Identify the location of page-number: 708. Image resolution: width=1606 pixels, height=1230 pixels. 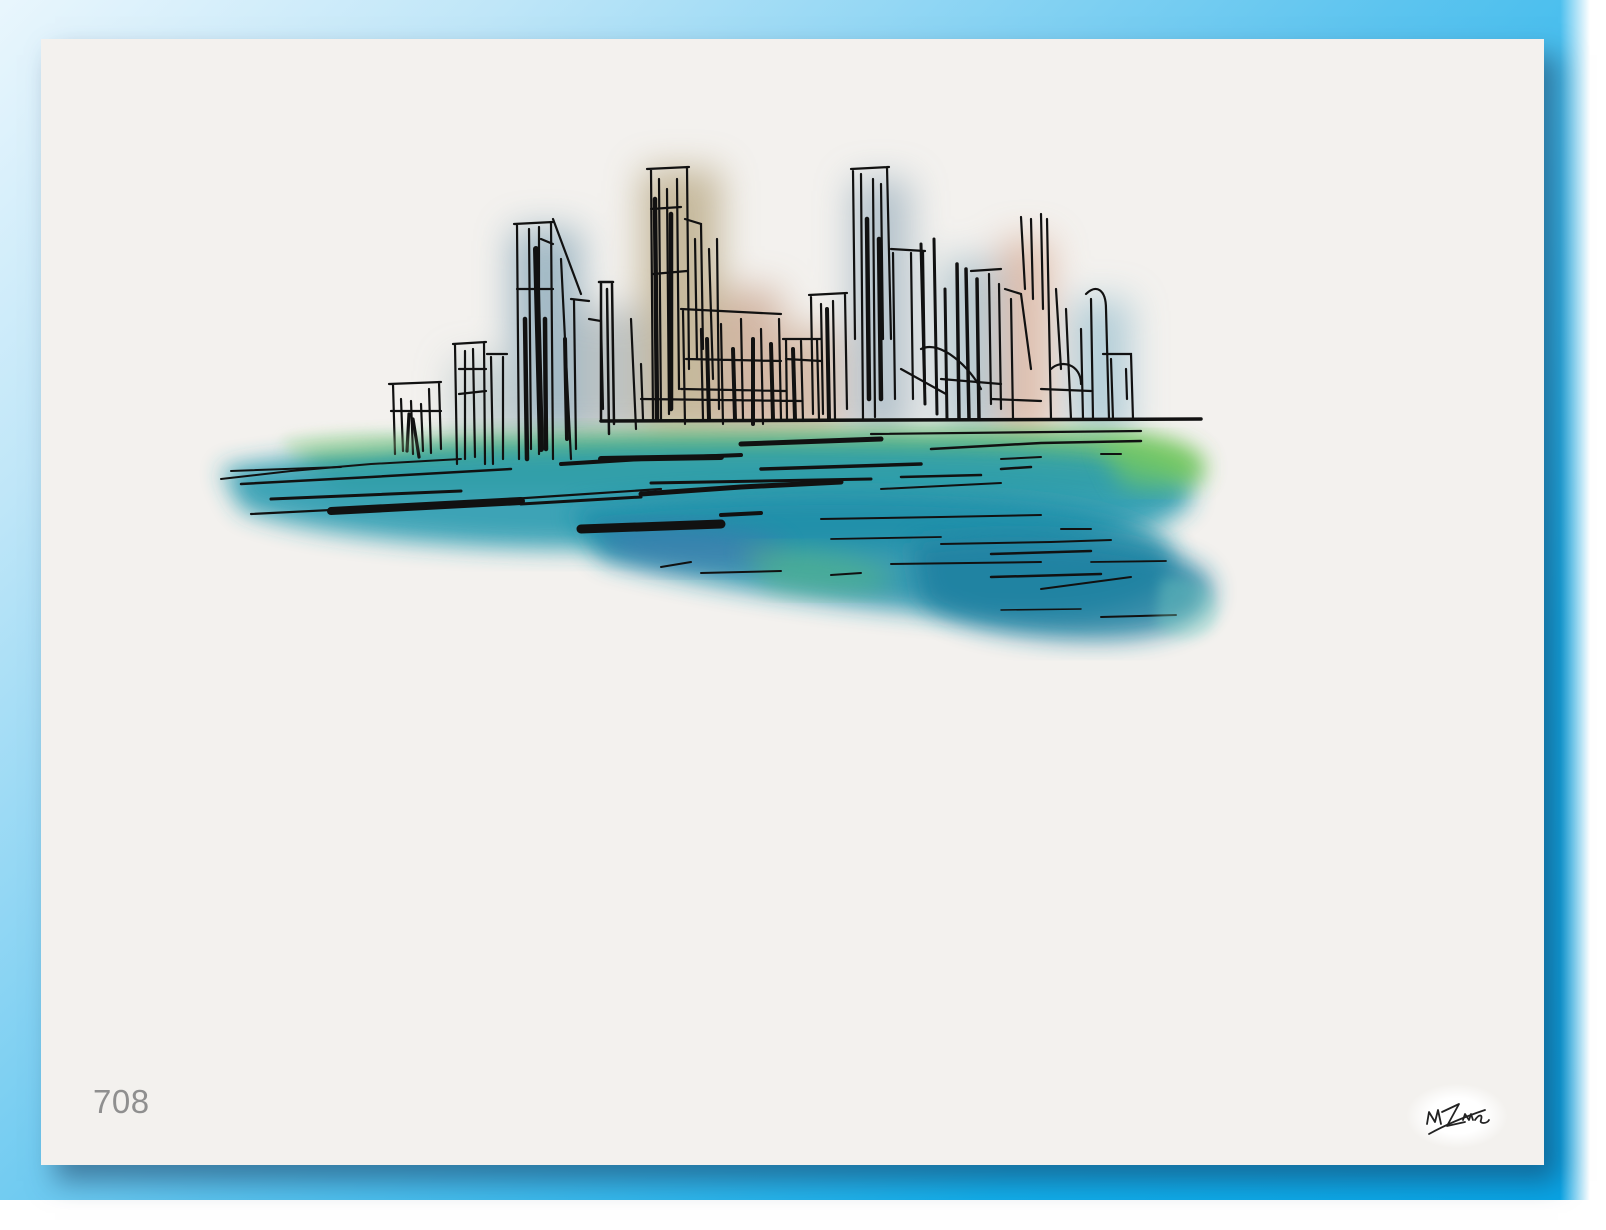
(121, 1101).